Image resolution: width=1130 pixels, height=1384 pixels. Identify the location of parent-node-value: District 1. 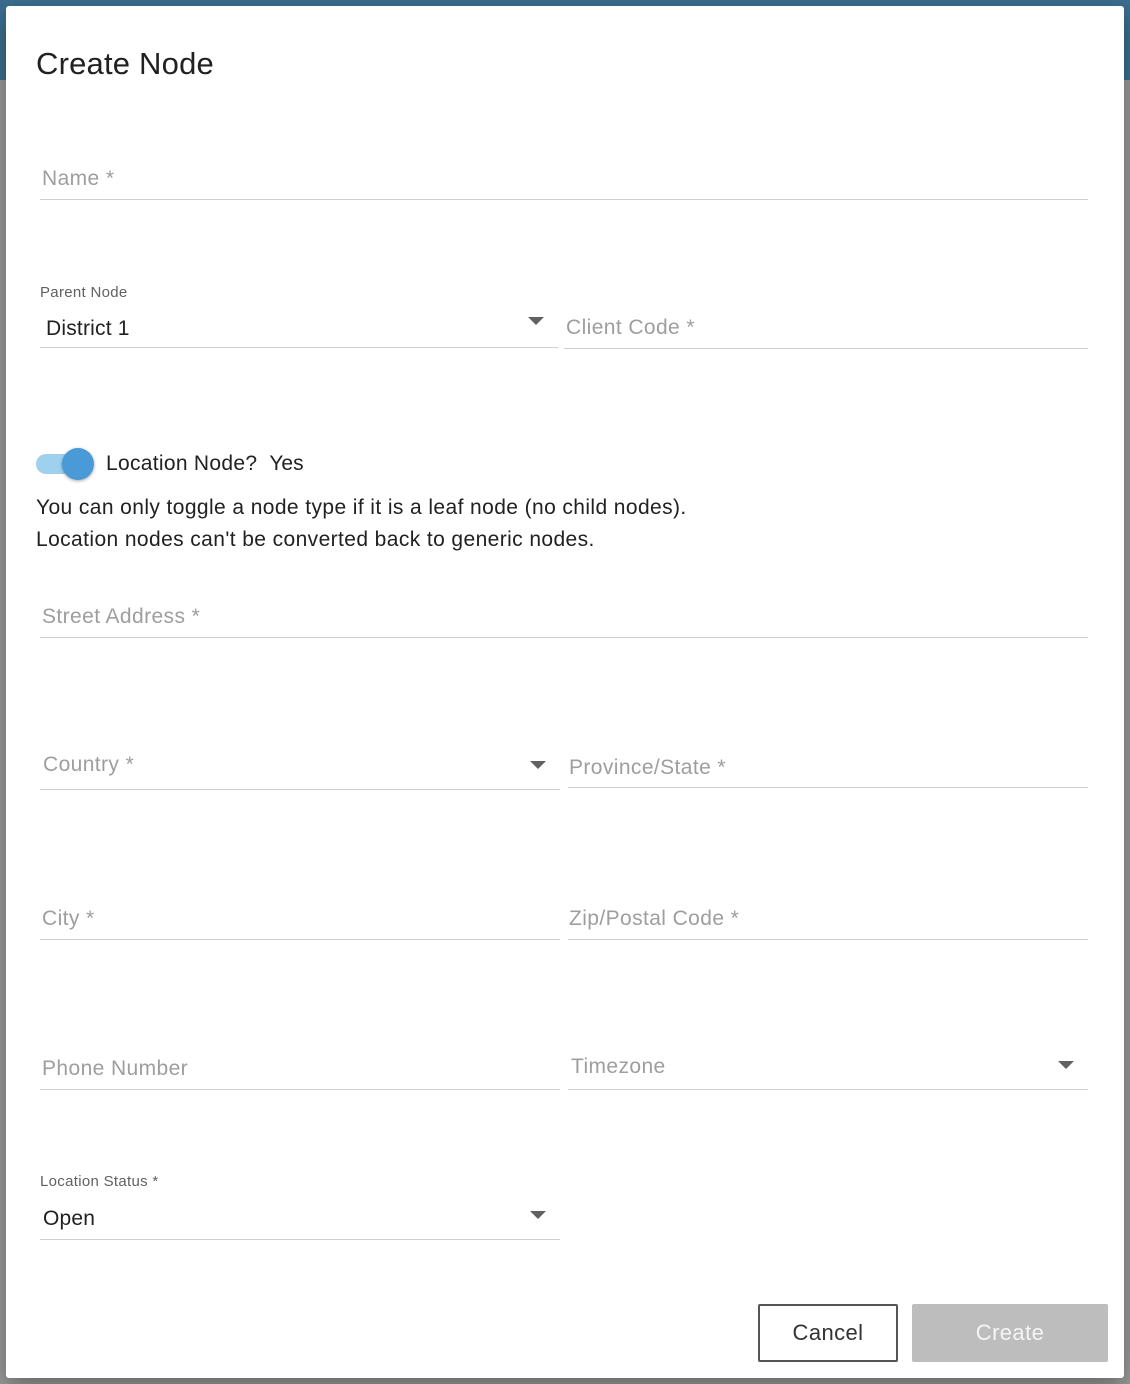
(88, 328).